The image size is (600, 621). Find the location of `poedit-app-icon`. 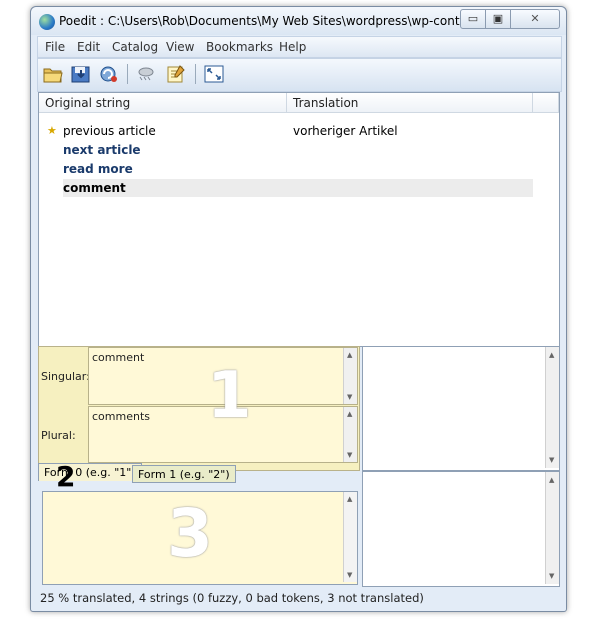

poedit-app-icon is located at coordinates (47, 22).